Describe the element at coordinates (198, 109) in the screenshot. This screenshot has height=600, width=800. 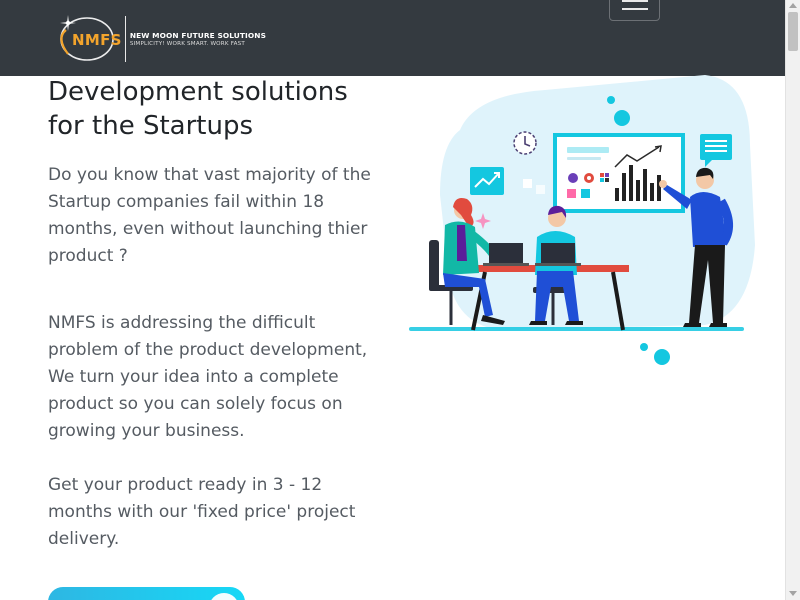
I see `hero-title: Development solutions for the Startups` at that location.